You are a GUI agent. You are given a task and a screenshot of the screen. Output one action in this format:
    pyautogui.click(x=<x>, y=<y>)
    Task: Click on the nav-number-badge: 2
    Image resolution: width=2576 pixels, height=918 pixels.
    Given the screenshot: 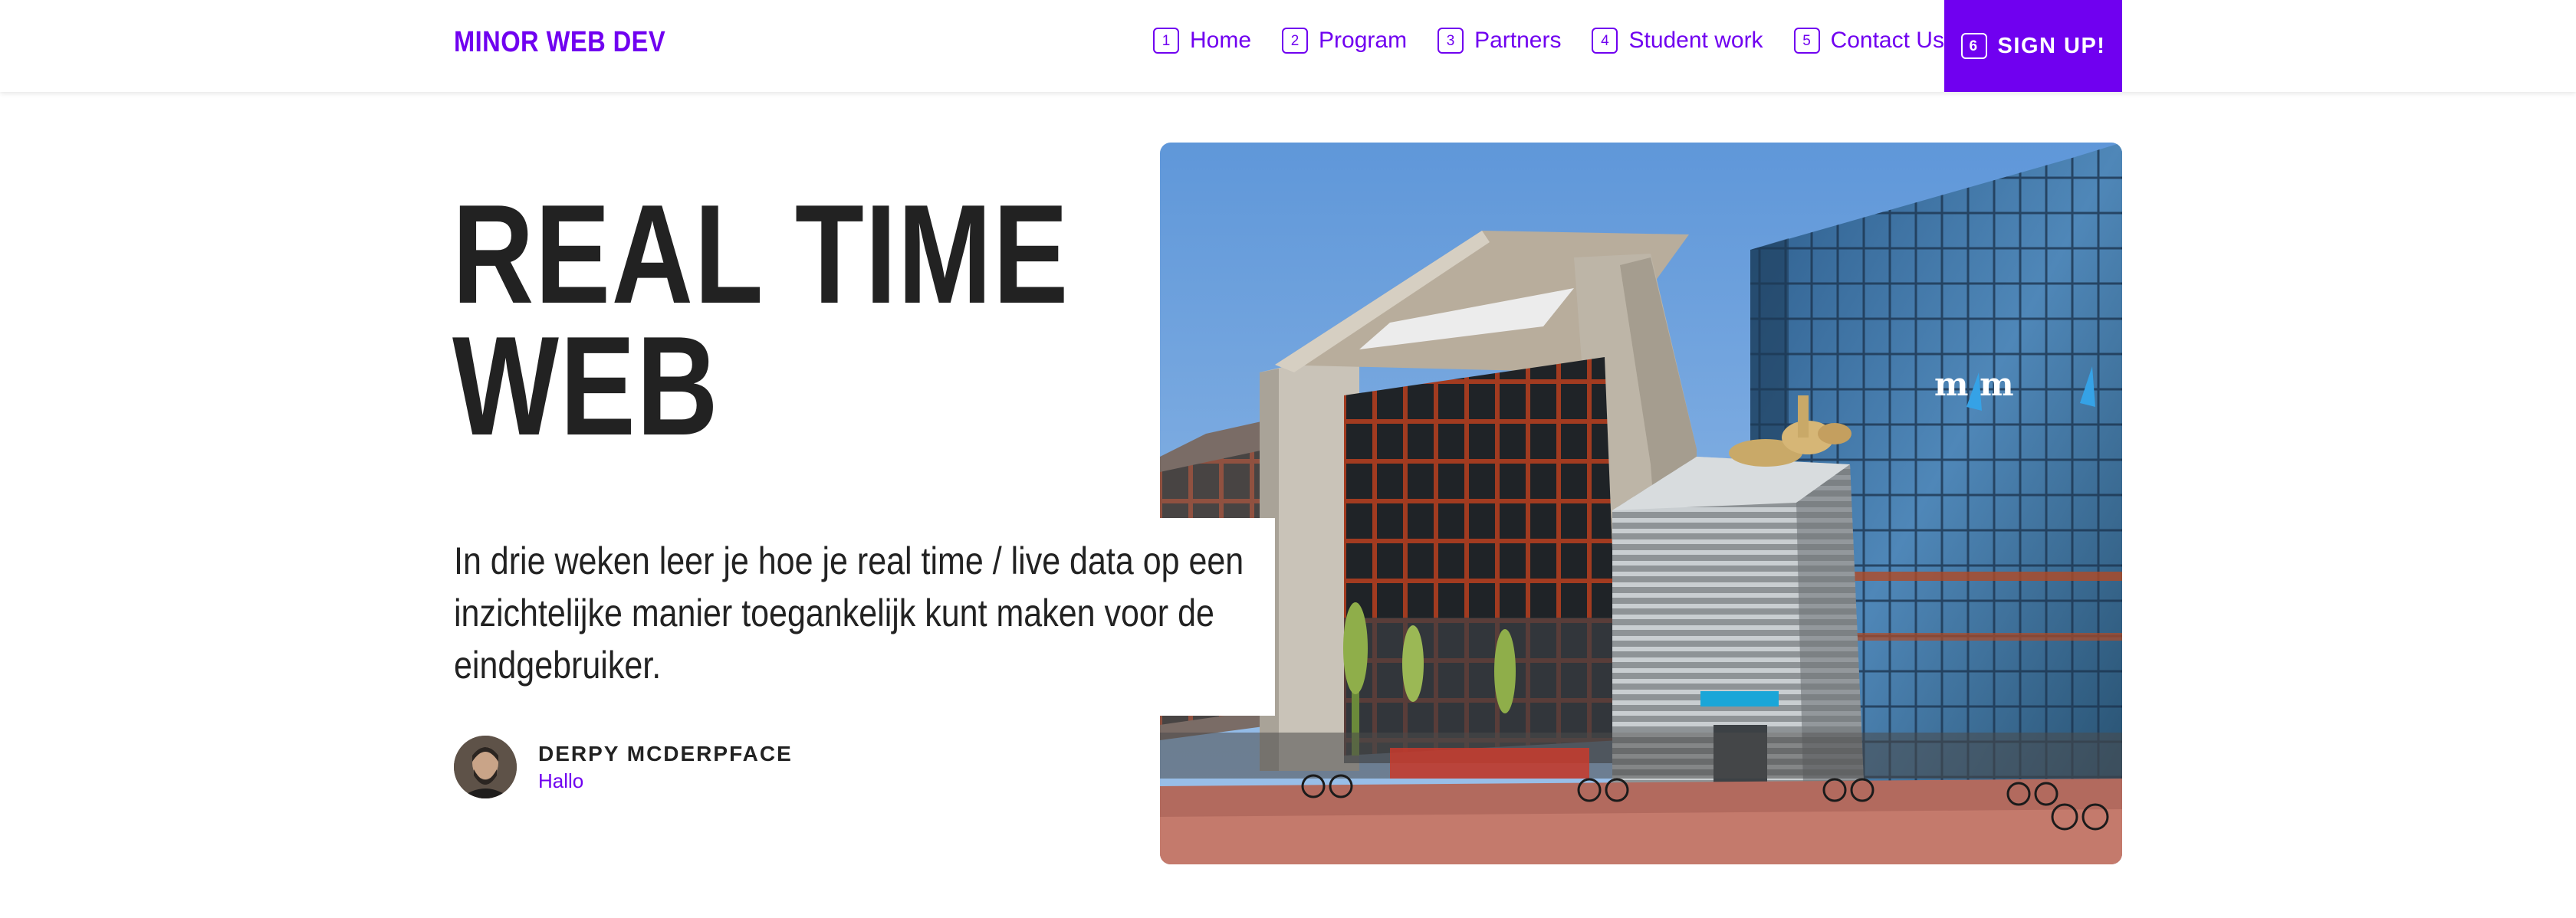 What is the action you would take?
    pyautogui.click(x=1296, y=41)
    